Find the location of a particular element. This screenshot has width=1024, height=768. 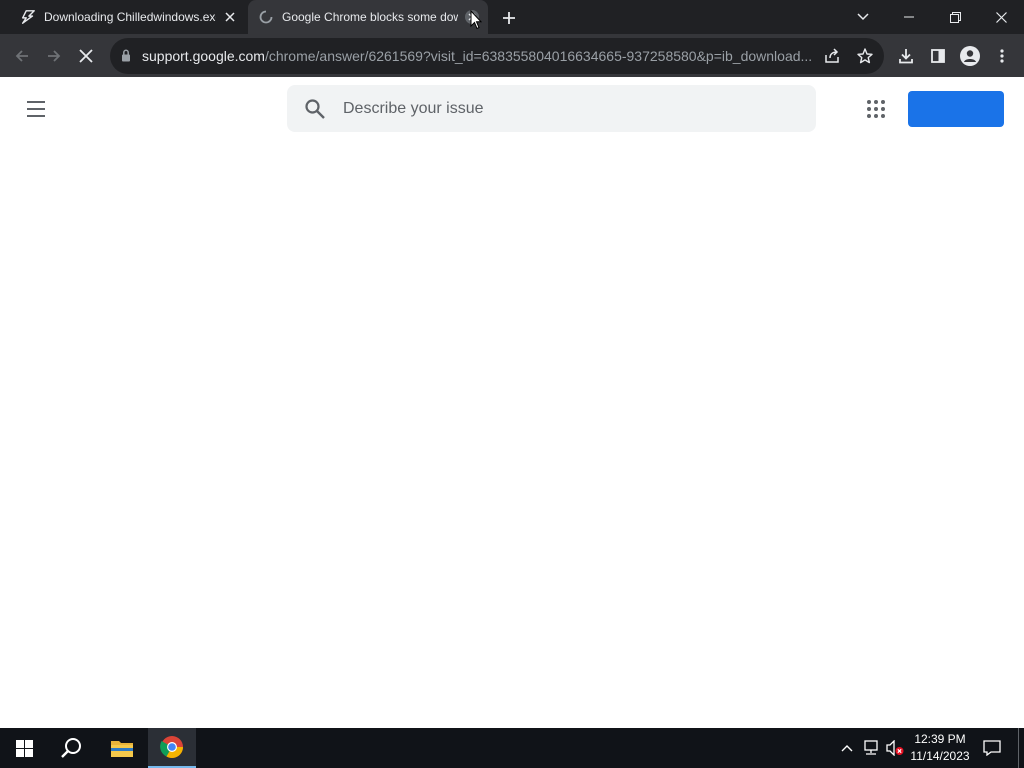

windows-taskbar: 12:39 PM 11/14/2023 is located at coordinates (512, 748).